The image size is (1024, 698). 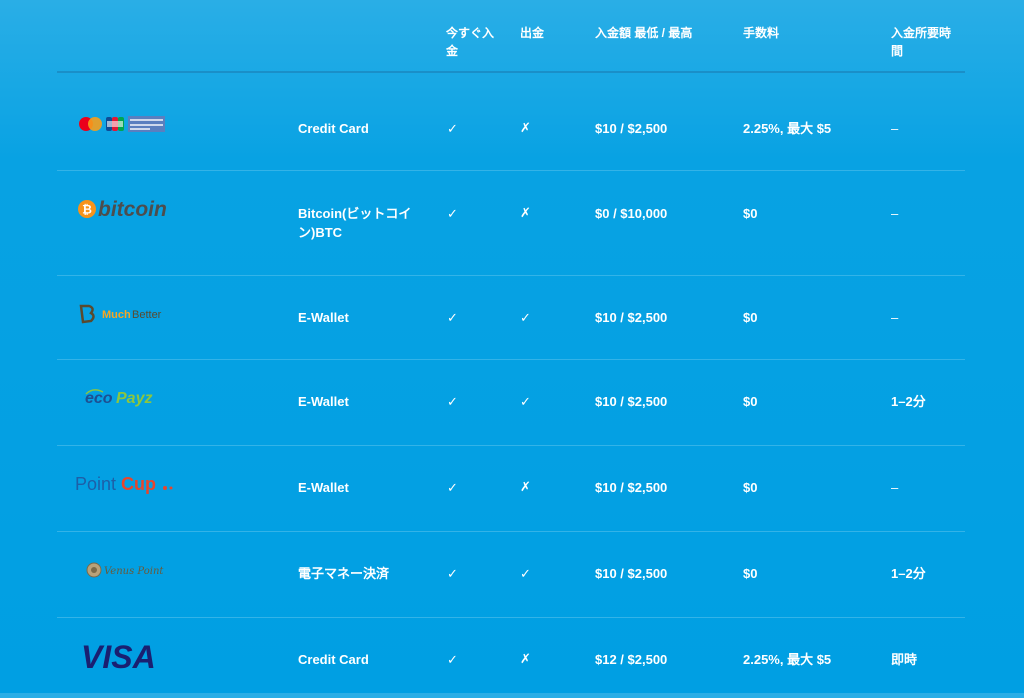 What do you see at coordinates (470, 42) in the screenshot?
I see `header-deposit: 今すぐ入金` at bounding box center [470, 42].